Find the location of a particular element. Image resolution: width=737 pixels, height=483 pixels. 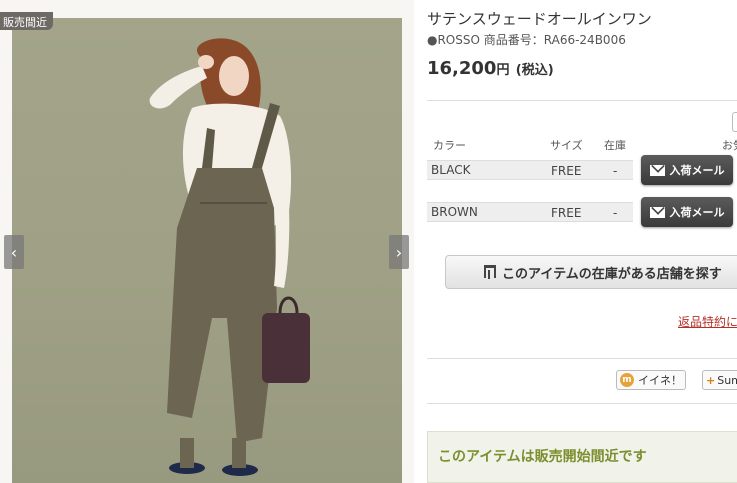

release-notice: このアイテムは販売開始間近です is located at coordinates (582, 457).